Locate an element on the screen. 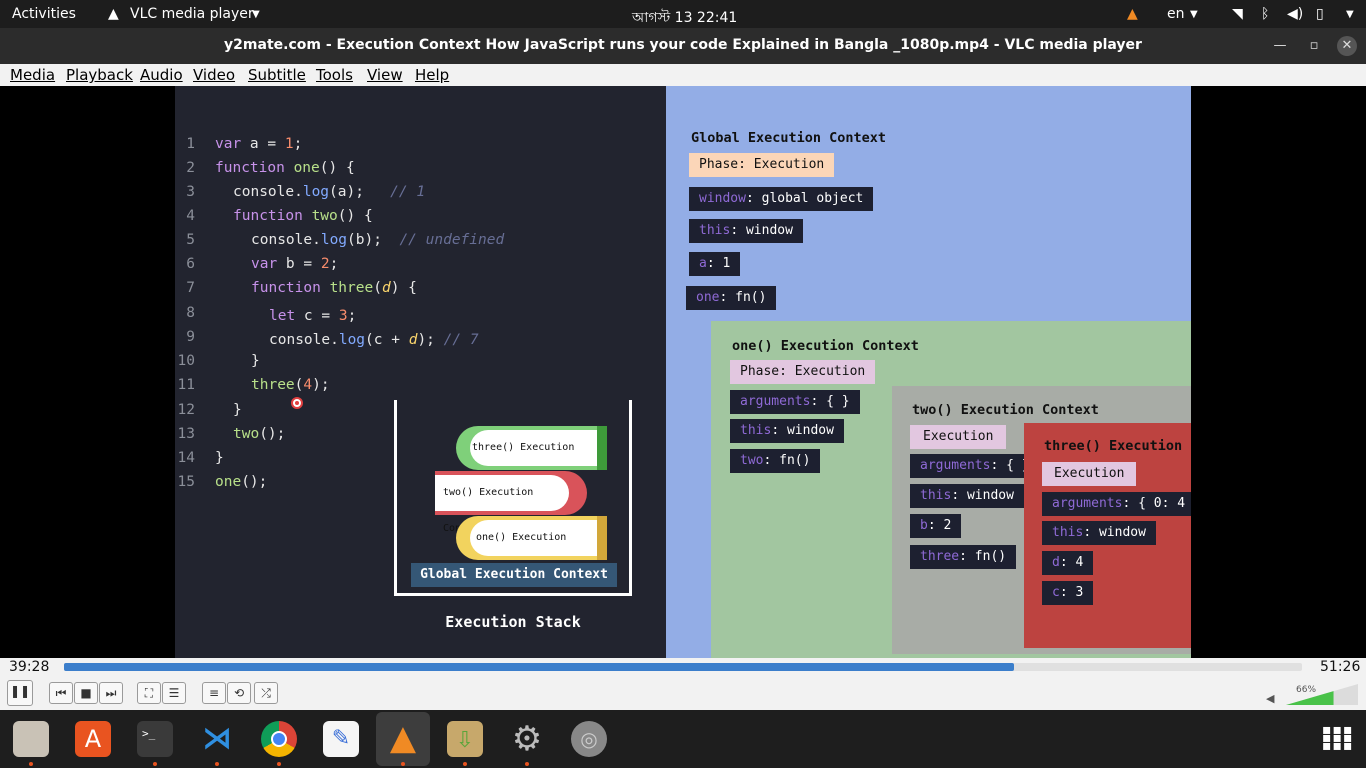 Image resolution: width=1366 pixels, height=768 pixels. fullscreen-button: ⛶ is located at coordinates (149, 693).